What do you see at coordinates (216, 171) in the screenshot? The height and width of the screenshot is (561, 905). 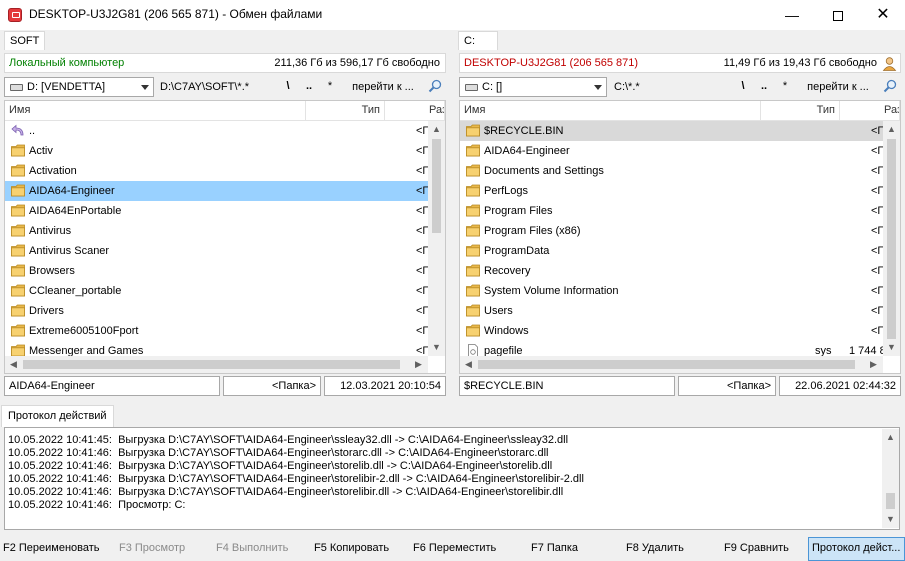 I see `left-list-item: Activation <Г` at bounding box center [216, 171].